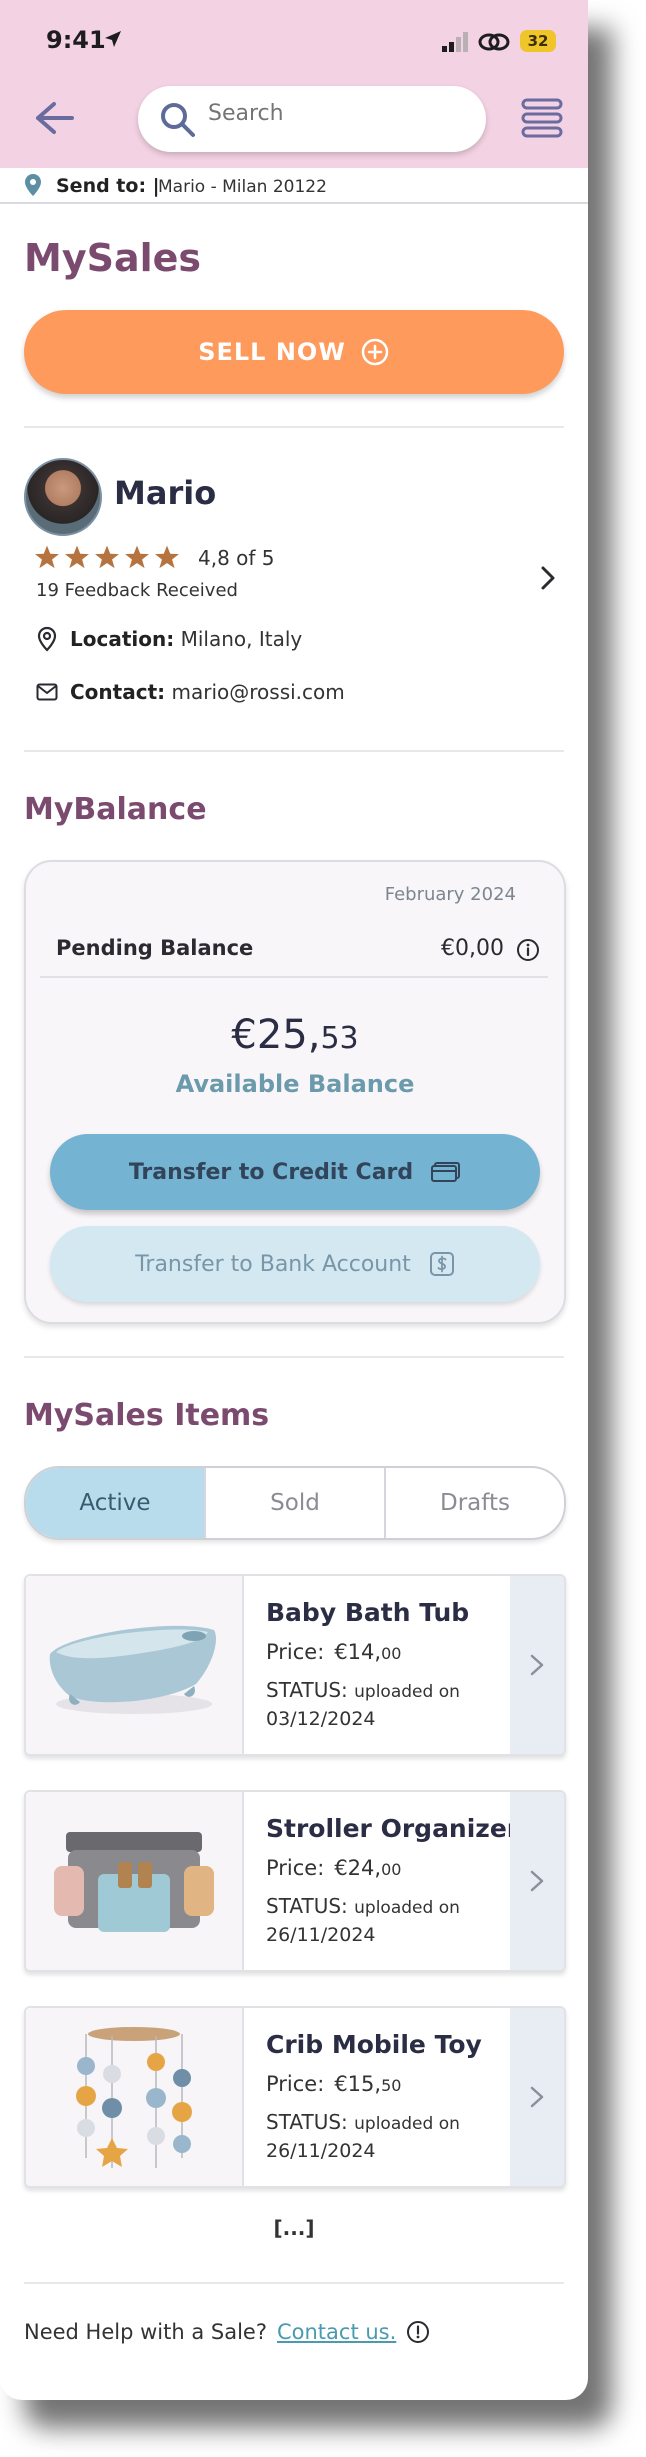 This screenshot has height=2457, width=646. Describe the element at coordinates (358, 2084) in the screenshot. I see `item-price-main: €15,` at that location.